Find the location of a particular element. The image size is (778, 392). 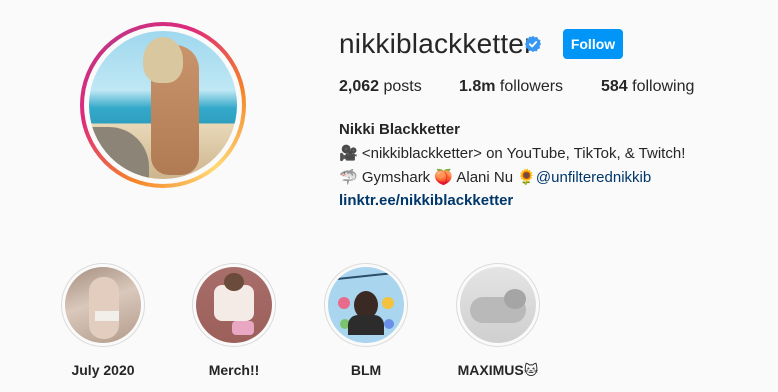

highlight-label: Merch!! is located at coordinates (234, 370).